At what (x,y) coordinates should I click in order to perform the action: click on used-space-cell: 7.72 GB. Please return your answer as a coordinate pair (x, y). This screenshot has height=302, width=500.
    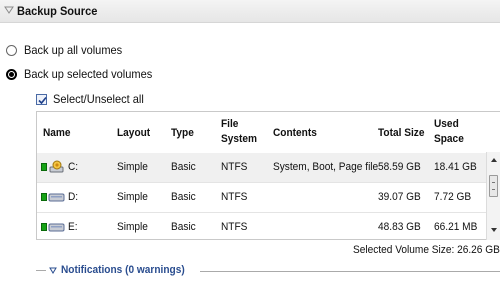
    Looking at the image, I should click on (453, 197).